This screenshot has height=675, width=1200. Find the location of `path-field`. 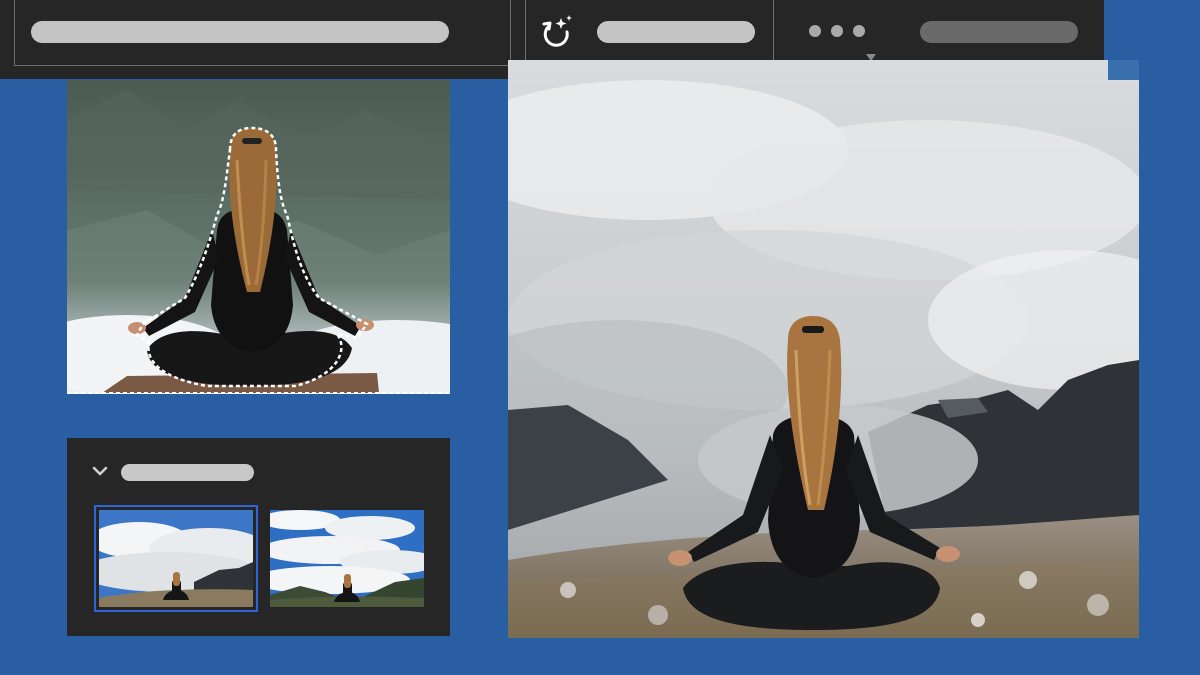

path-field is located at coordinates (262, 33).